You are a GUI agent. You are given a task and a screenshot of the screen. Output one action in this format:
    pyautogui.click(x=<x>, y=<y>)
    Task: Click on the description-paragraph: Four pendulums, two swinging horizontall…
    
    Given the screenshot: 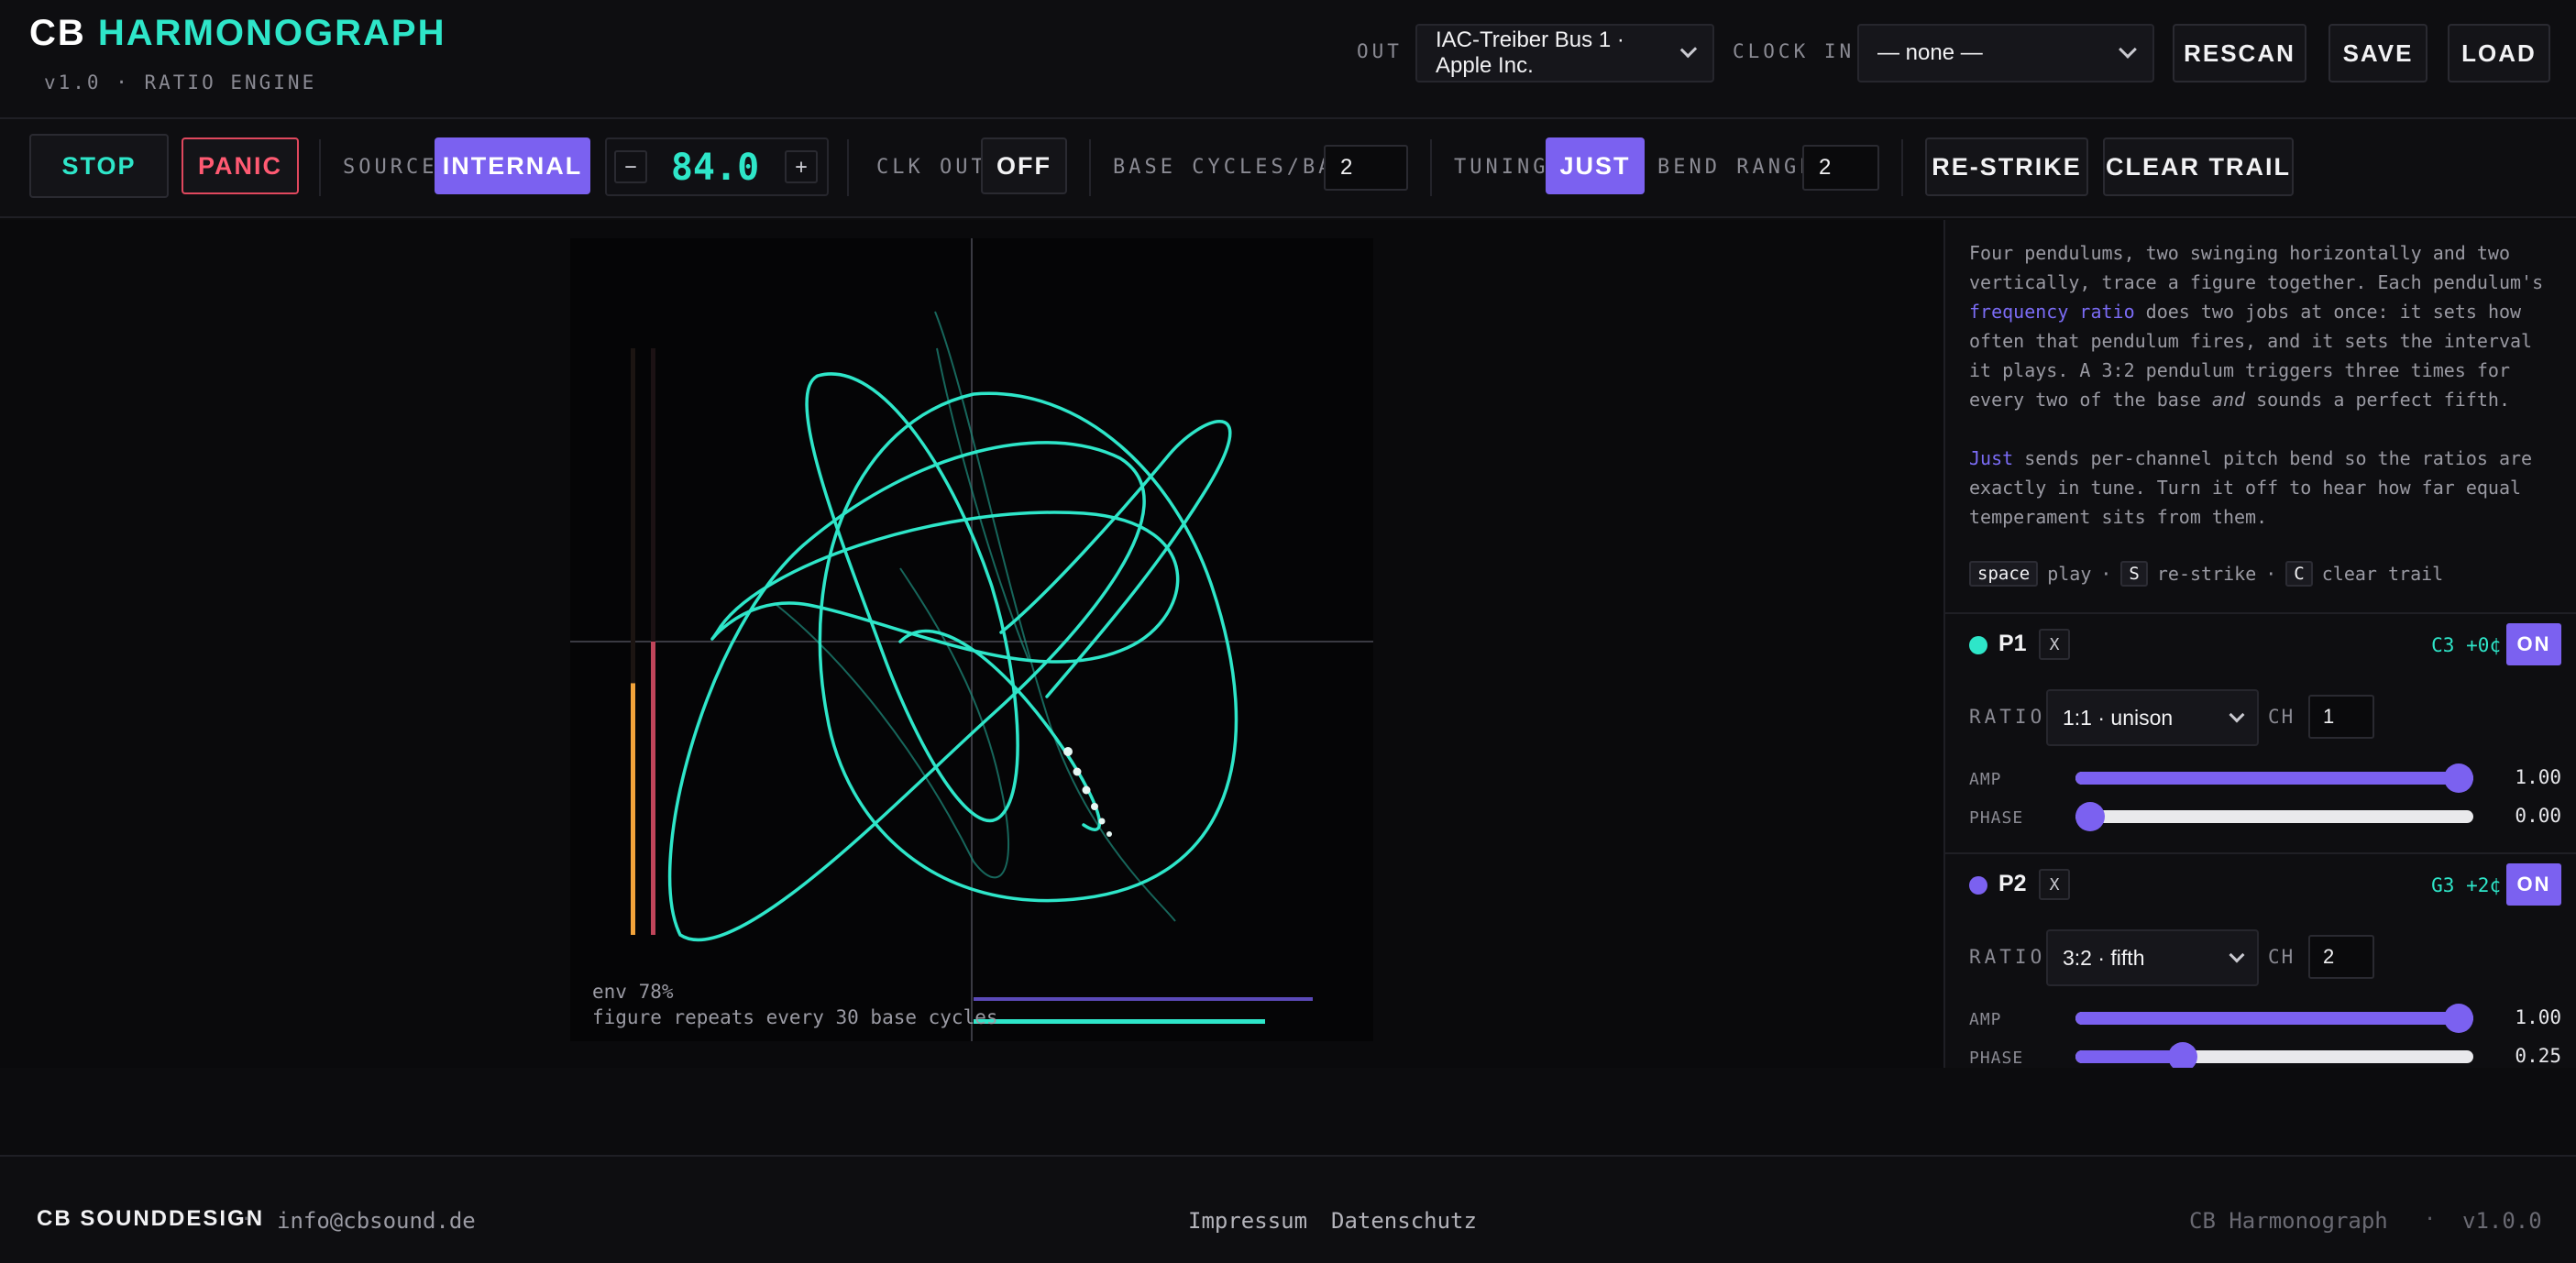 What is the action you would take?
    pyautogui.click(x=2262, y=326)
    